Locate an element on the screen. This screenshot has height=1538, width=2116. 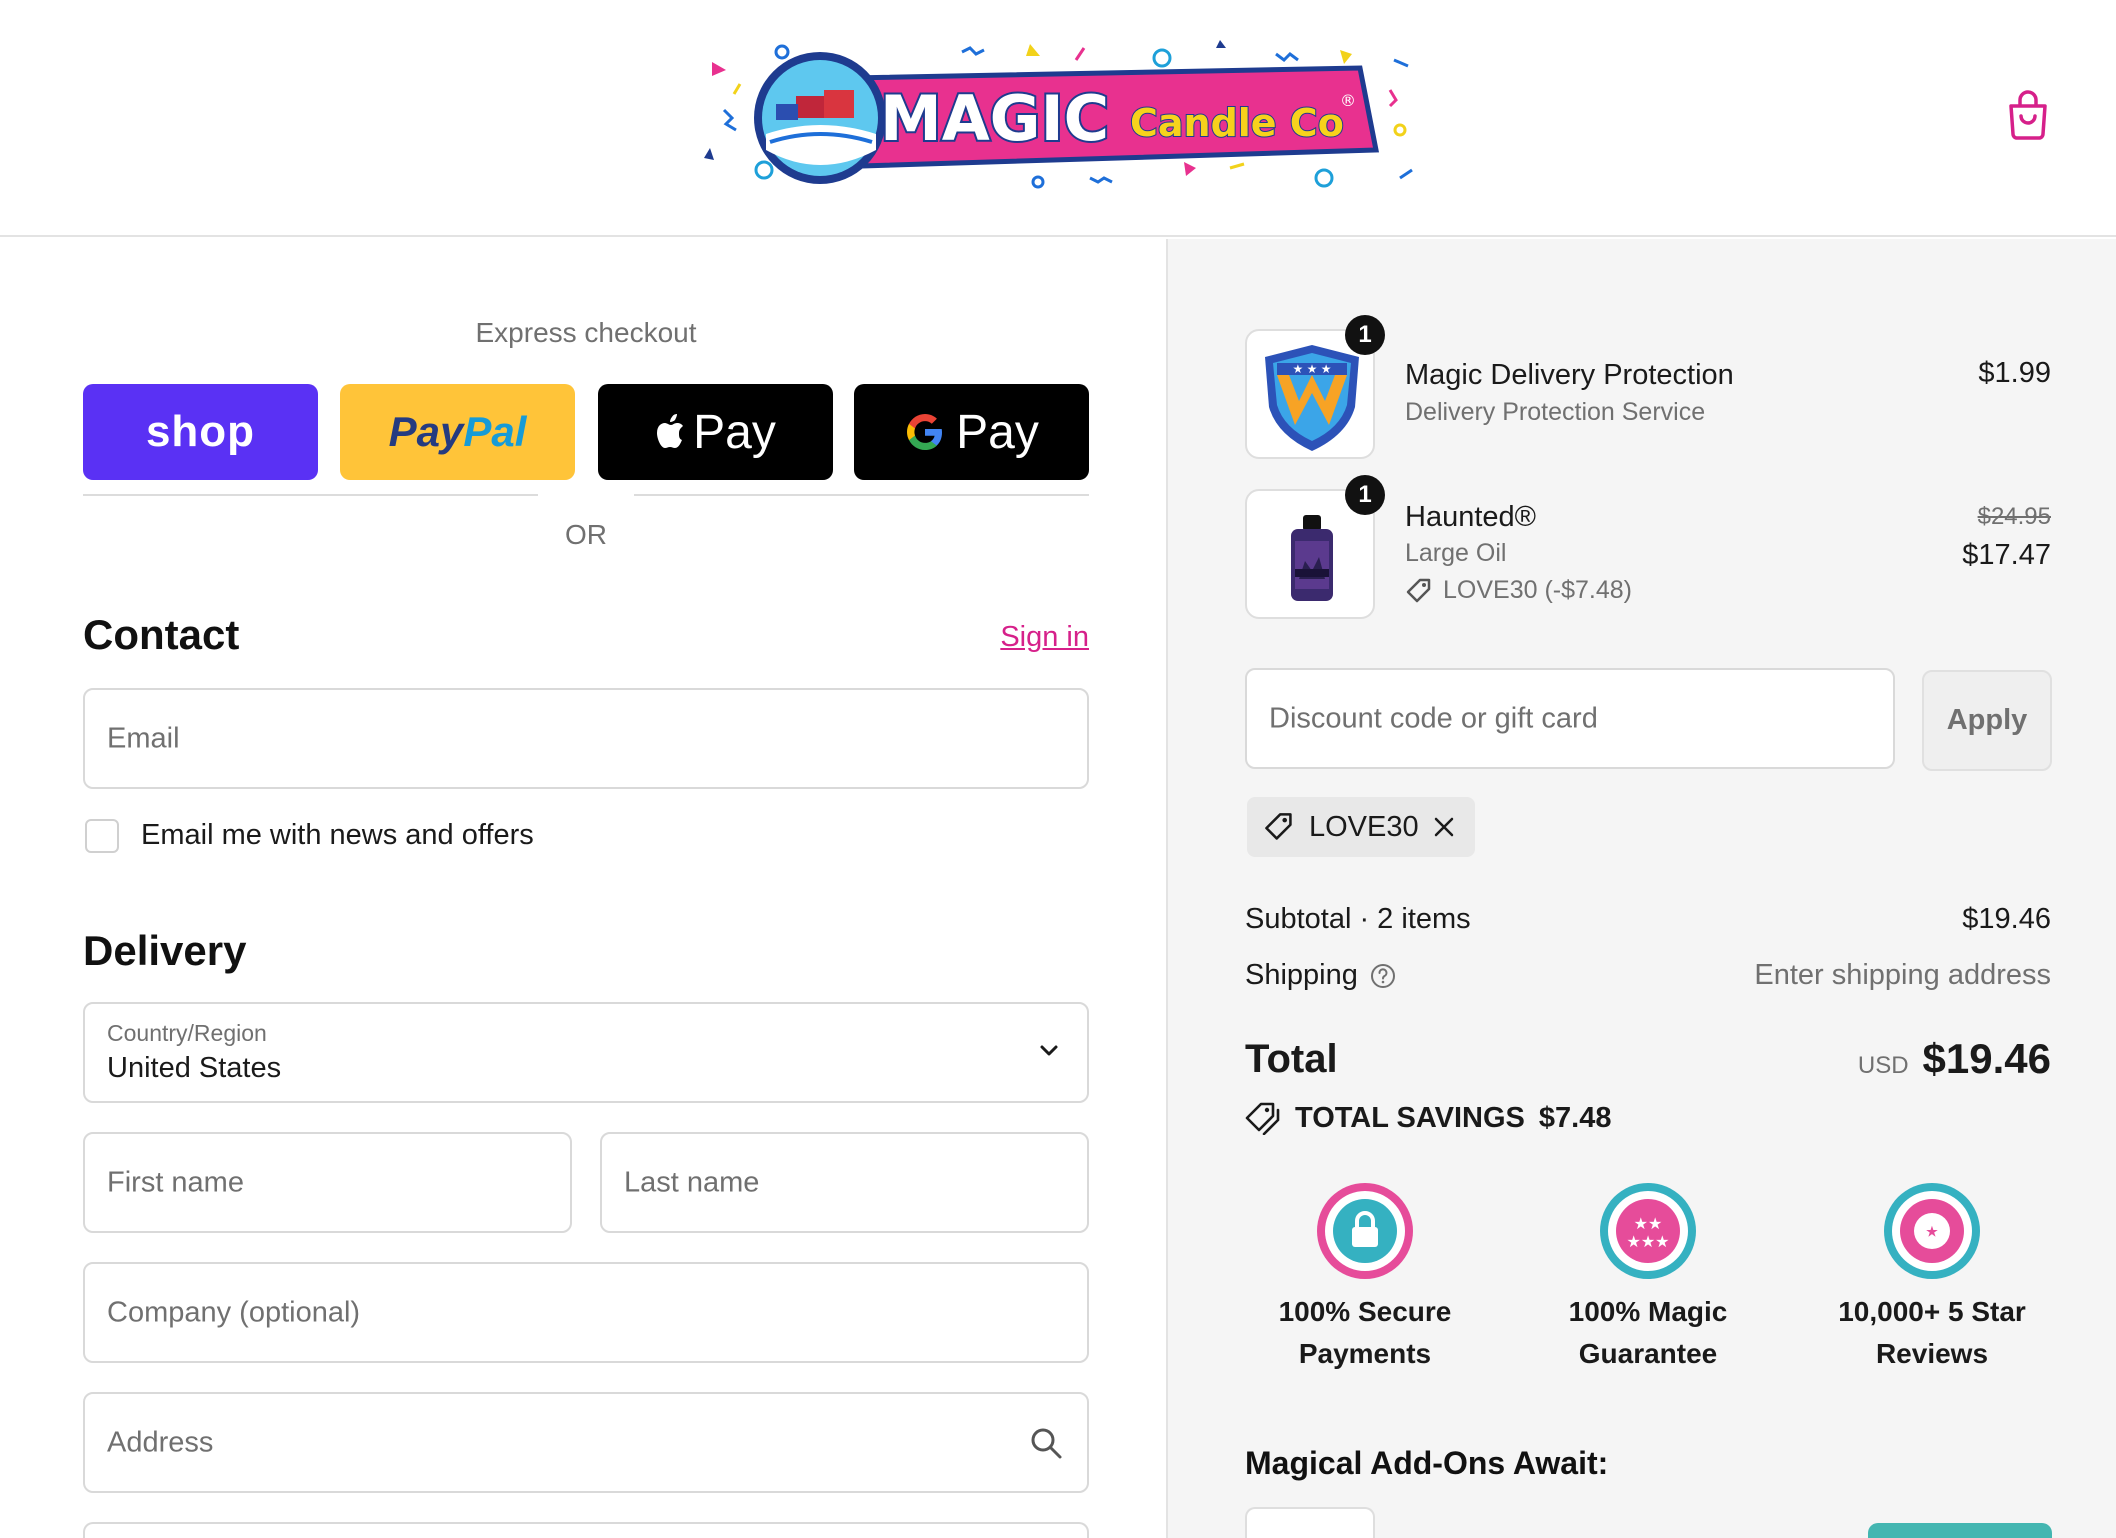
item-price: $1.99 is located at coordinates (2014, 373).